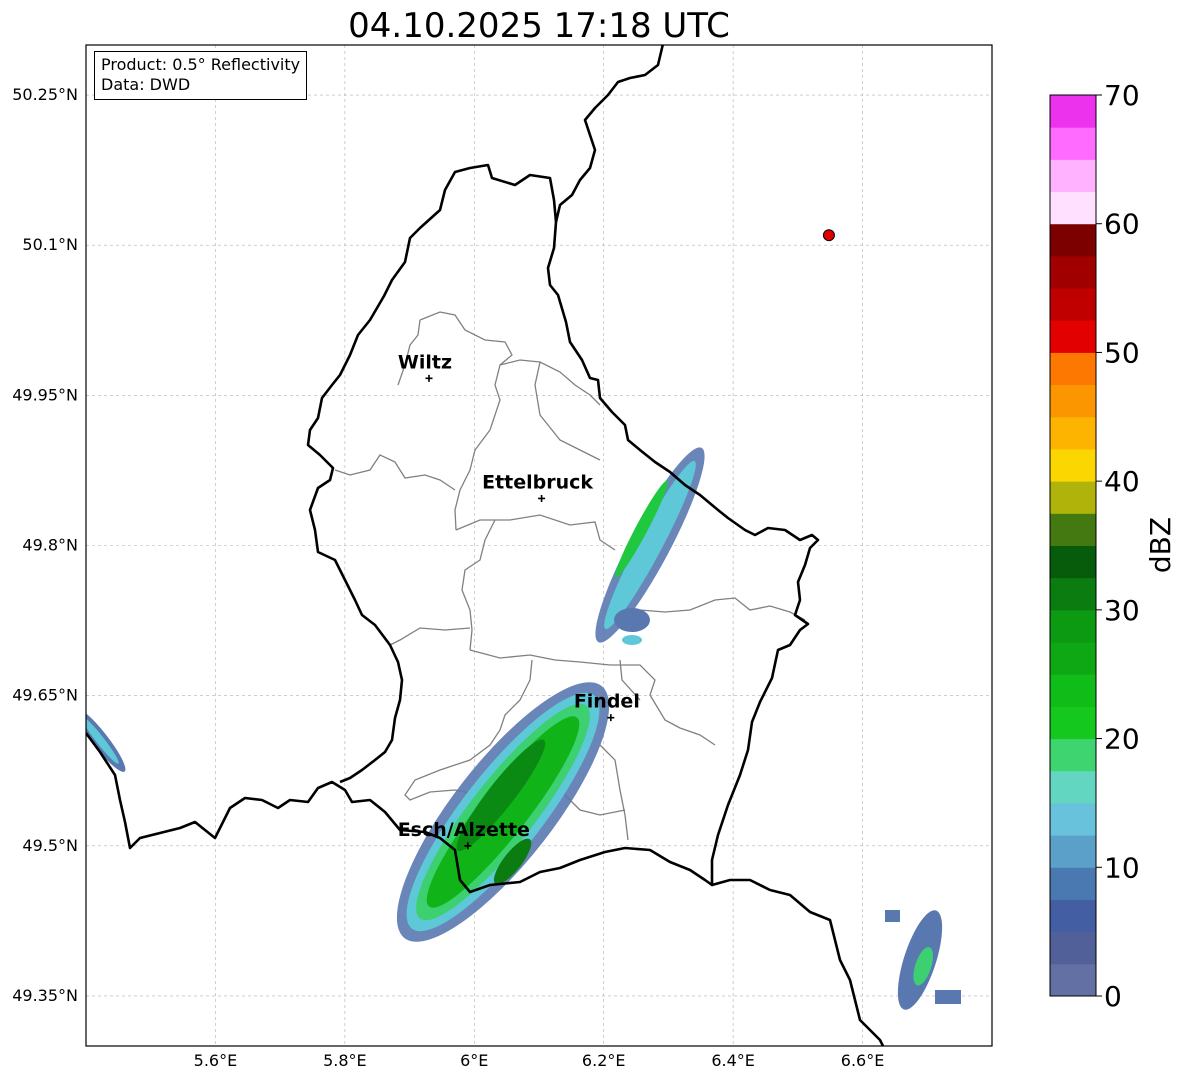  What do you see at coordinates (1122, 610) in the screenshot?
I see `colorbar-tick-label: 30` at bounding box center [1122, 610].